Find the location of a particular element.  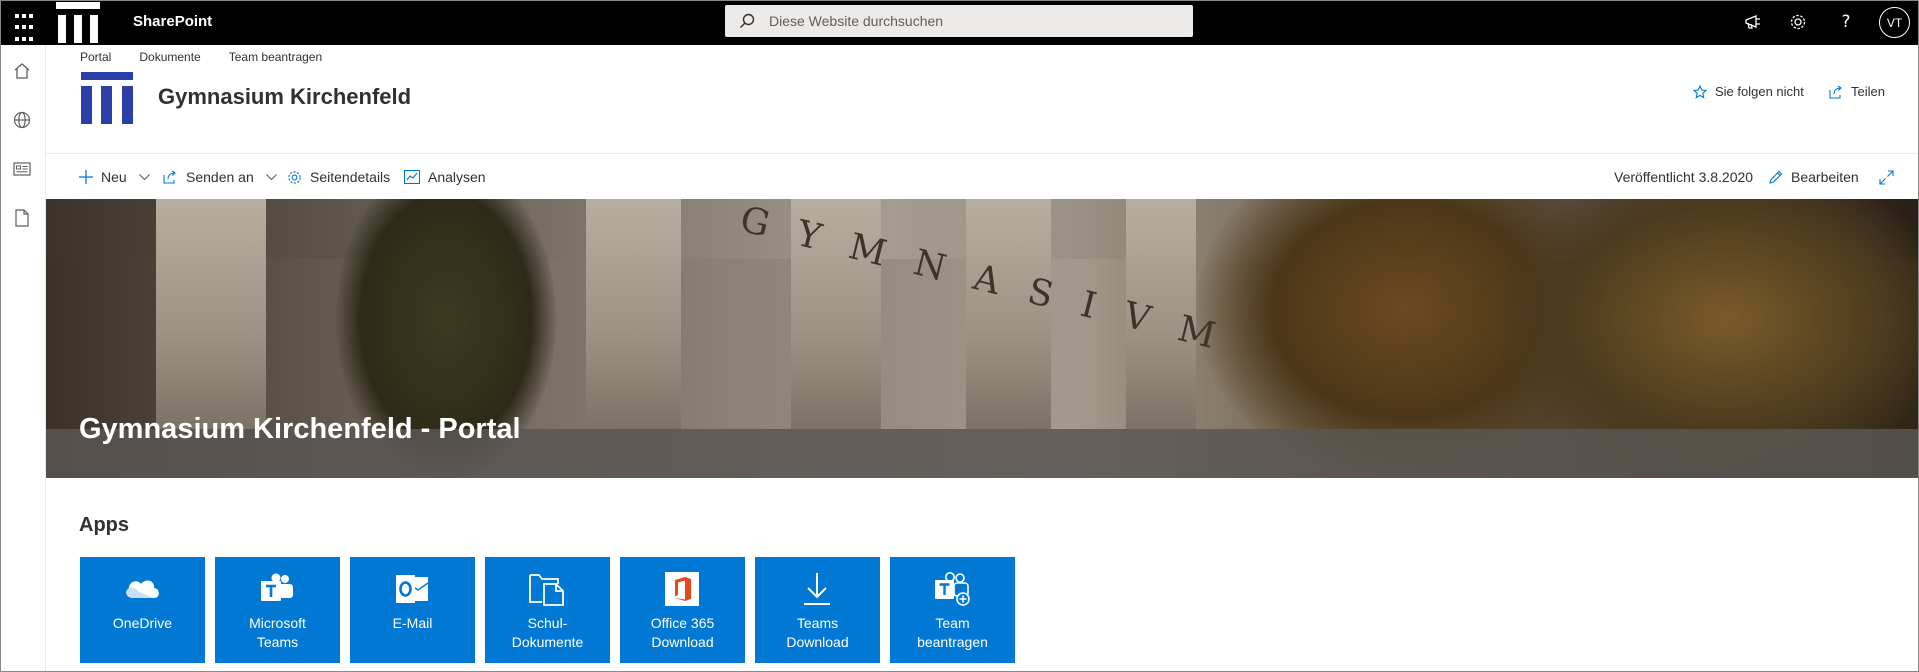

page-details-label: Seitendetails is located at coordinates (350, 177).